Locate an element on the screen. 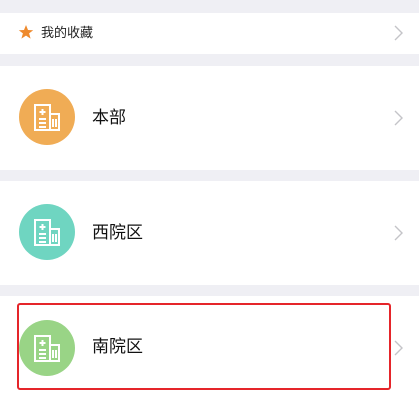 The image size is (419, 408). campus-label: 西院区 is located at coordinates (117, 233).